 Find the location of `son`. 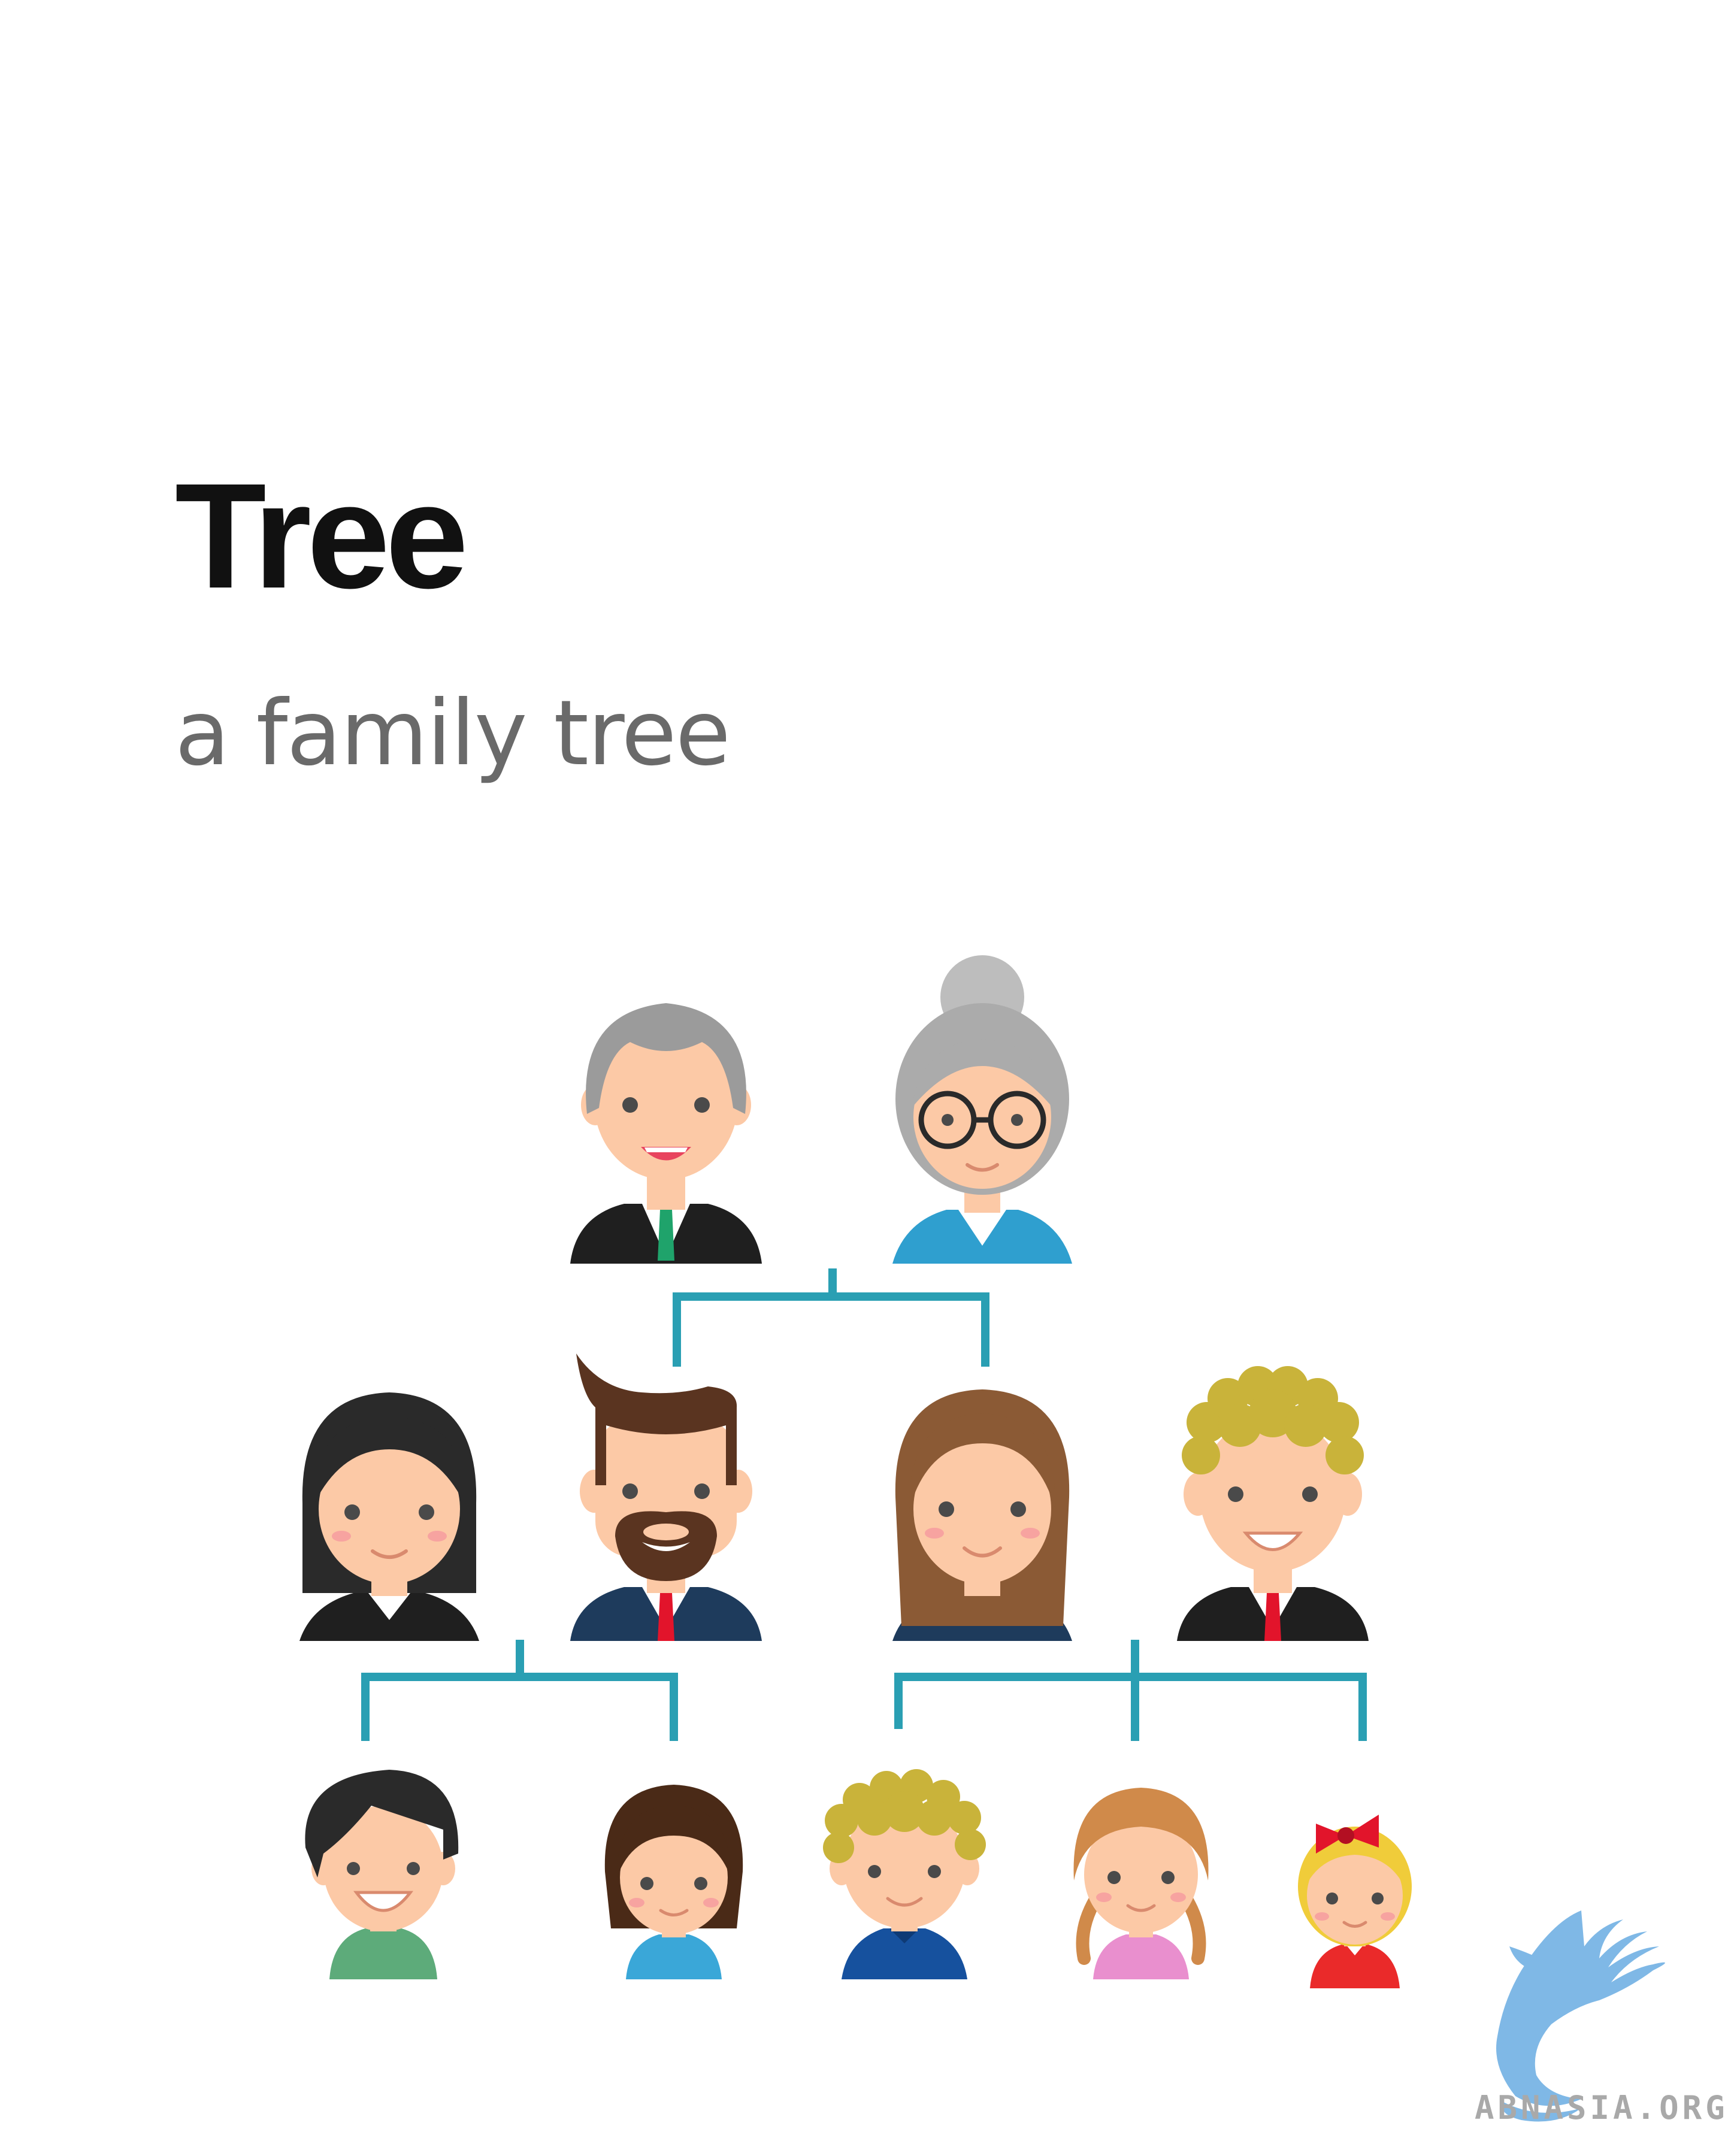

son is located at coordinates (382, 1875).